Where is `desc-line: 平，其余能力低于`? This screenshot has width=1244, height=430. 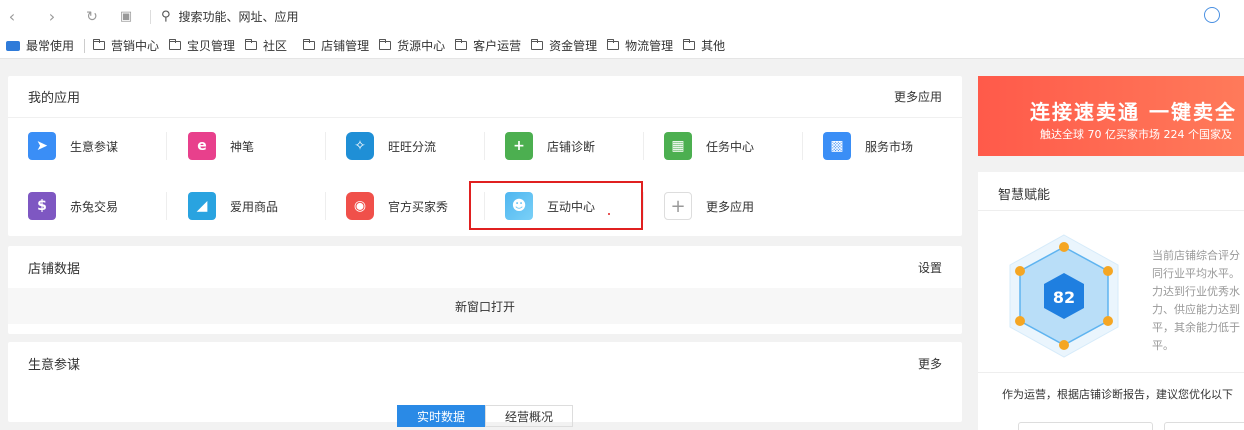 desc-line: 平，其余能力低于 is located at coordinates (1196, 327).